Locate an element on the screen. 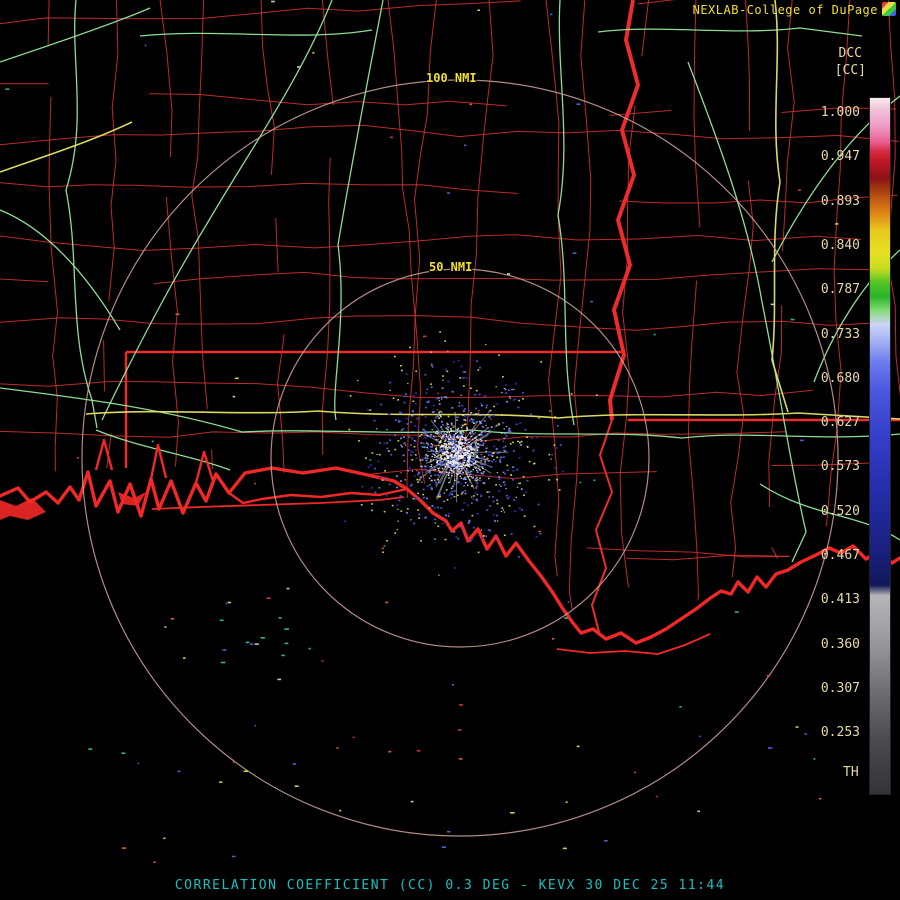 The image size is (900, 900). colorbar-tick-label: 0.627 is located at coordinates (840, 423).